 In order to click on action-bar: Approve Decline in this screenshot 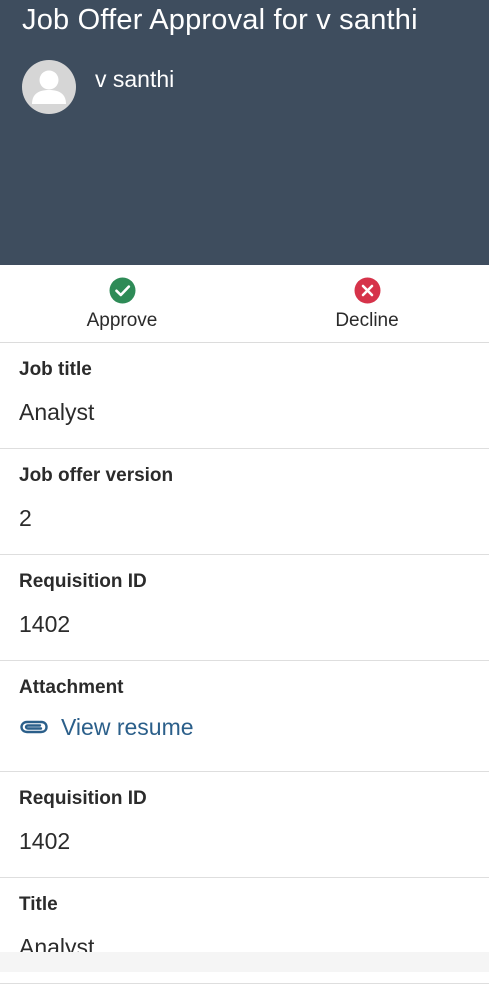, I will do `click(244, 304)`.